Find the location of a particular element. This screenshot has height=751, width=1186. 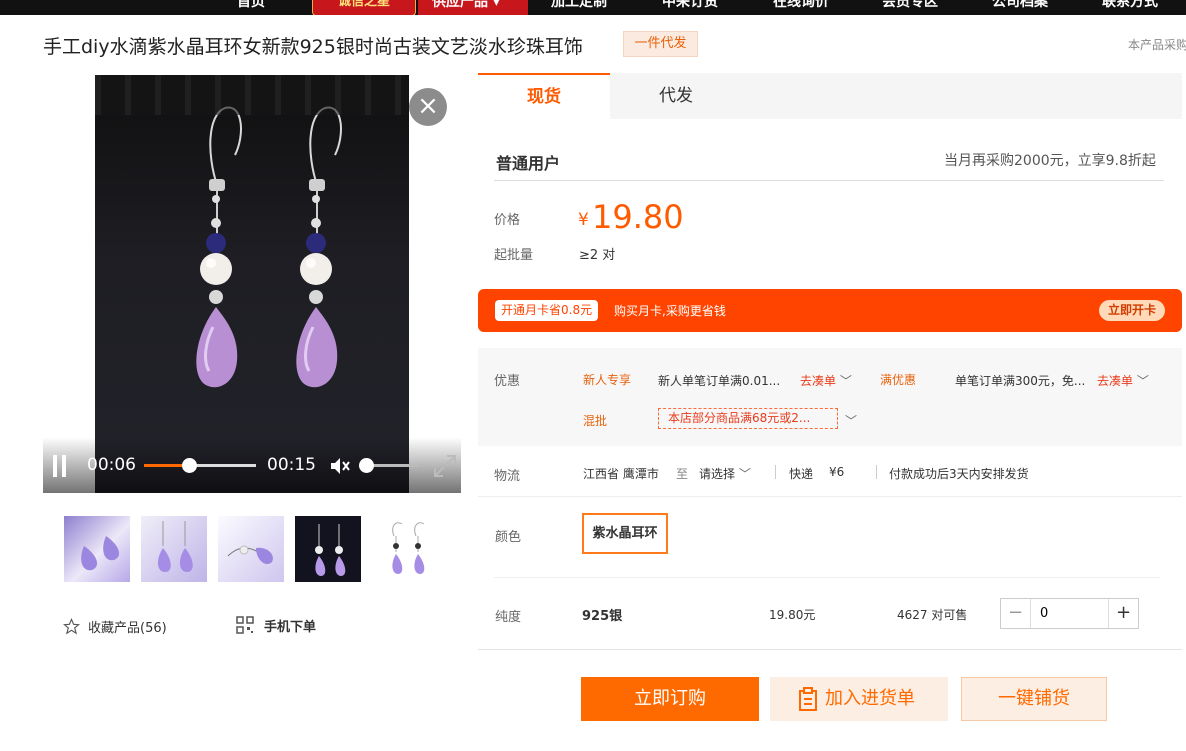

mute-icon is located at coordinates (340, 466).